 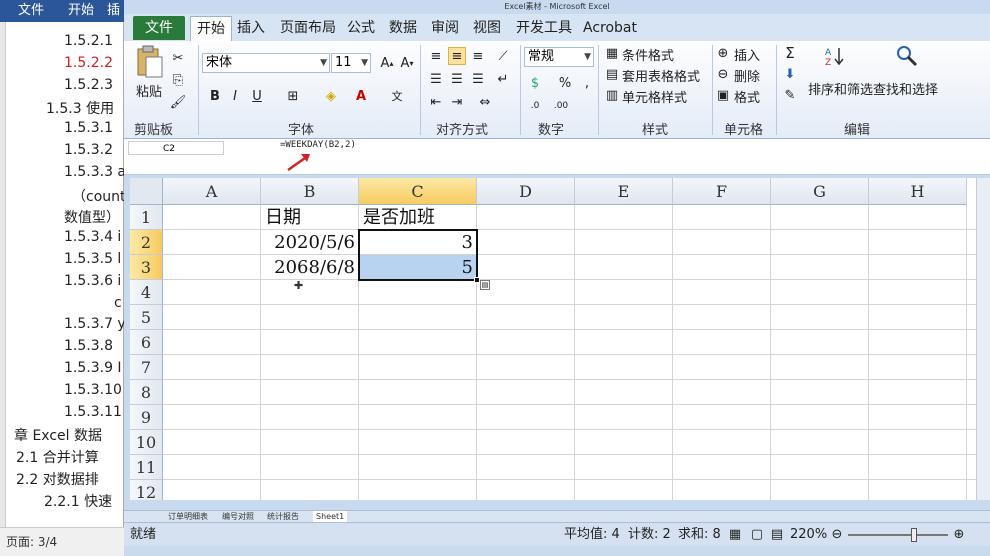 What do you see at coordinates (747, 96) in the screenshot?
I see `format-cells-button: 格式` at bounding box center [747, 96].